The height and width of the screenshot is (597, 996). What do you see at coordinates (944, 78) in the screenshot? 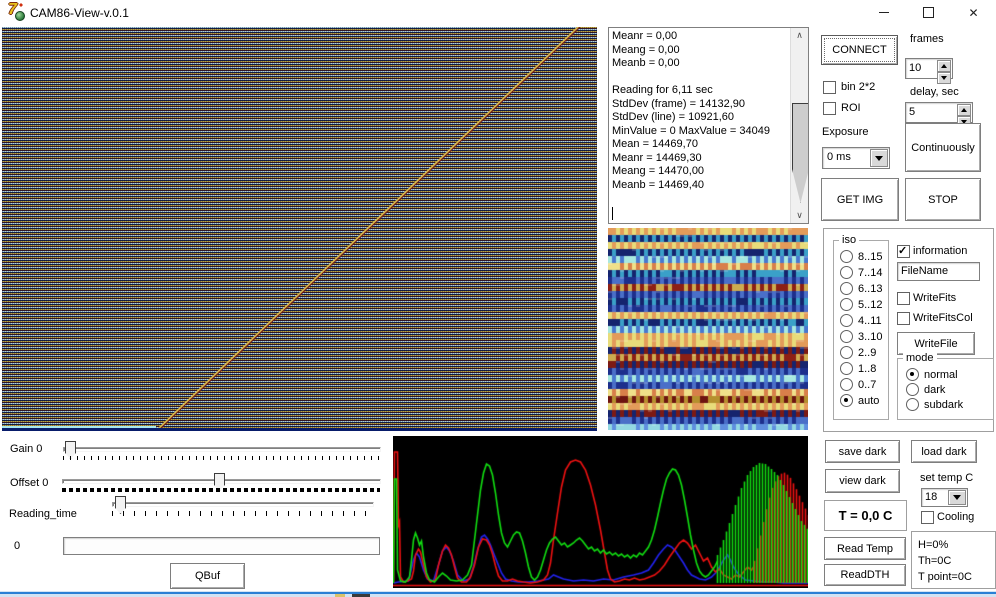
I see `frames-down-icon` at bounding box center [944, 78].